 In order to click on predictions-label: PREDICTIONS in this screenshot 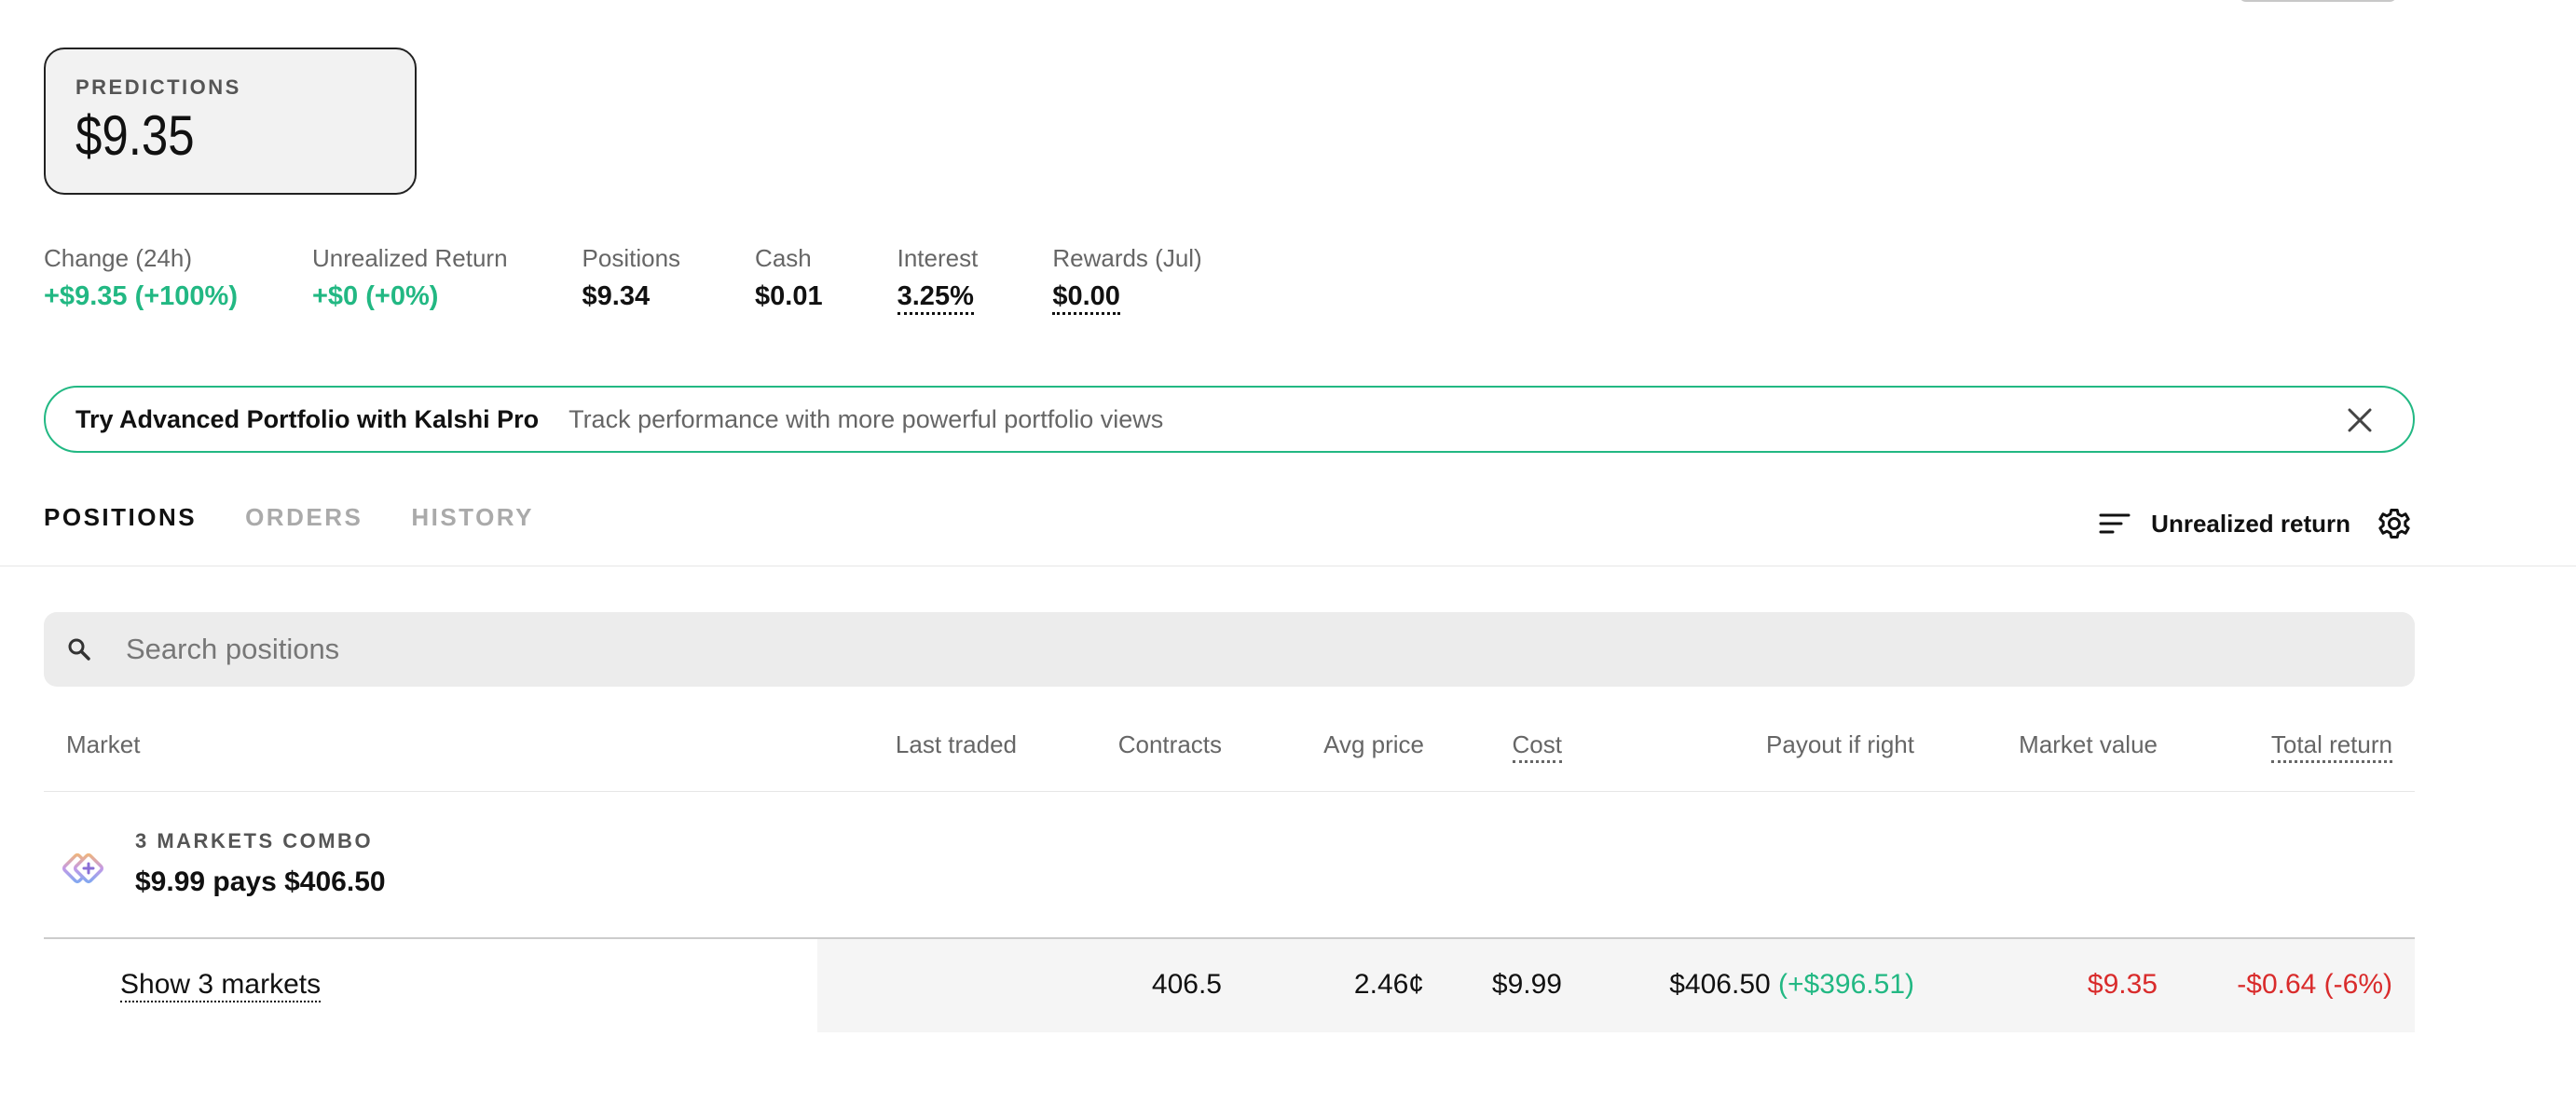, I will do `click(158, 87)`.